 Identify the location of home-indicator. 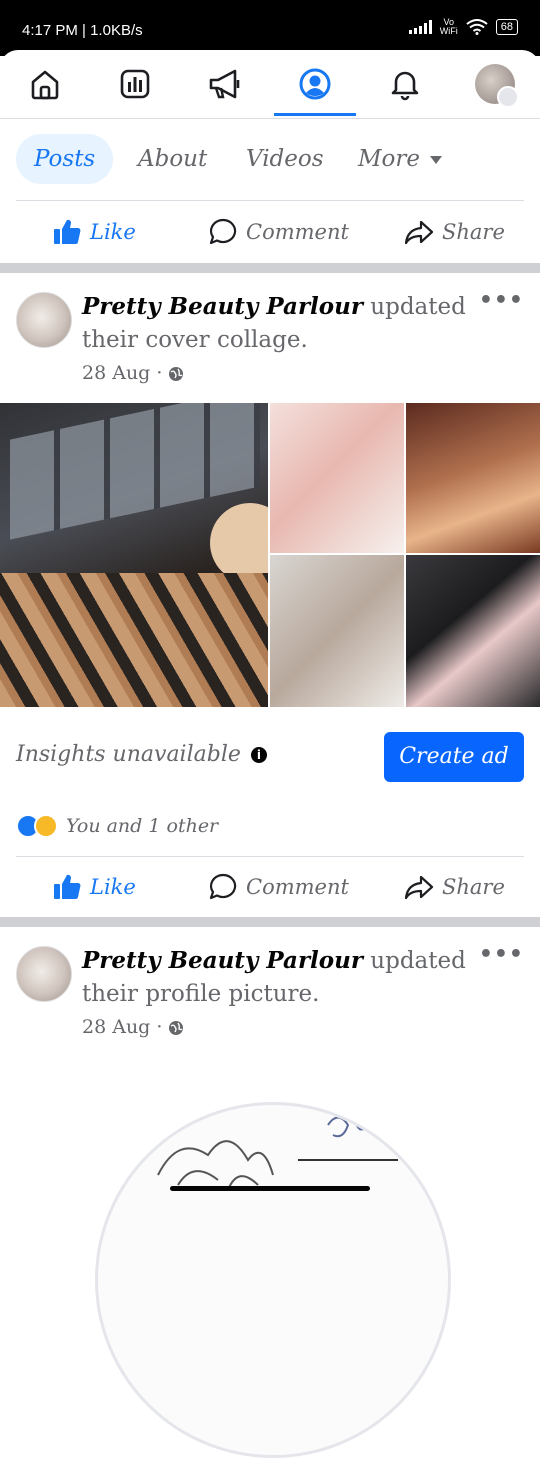
(270, 1188).